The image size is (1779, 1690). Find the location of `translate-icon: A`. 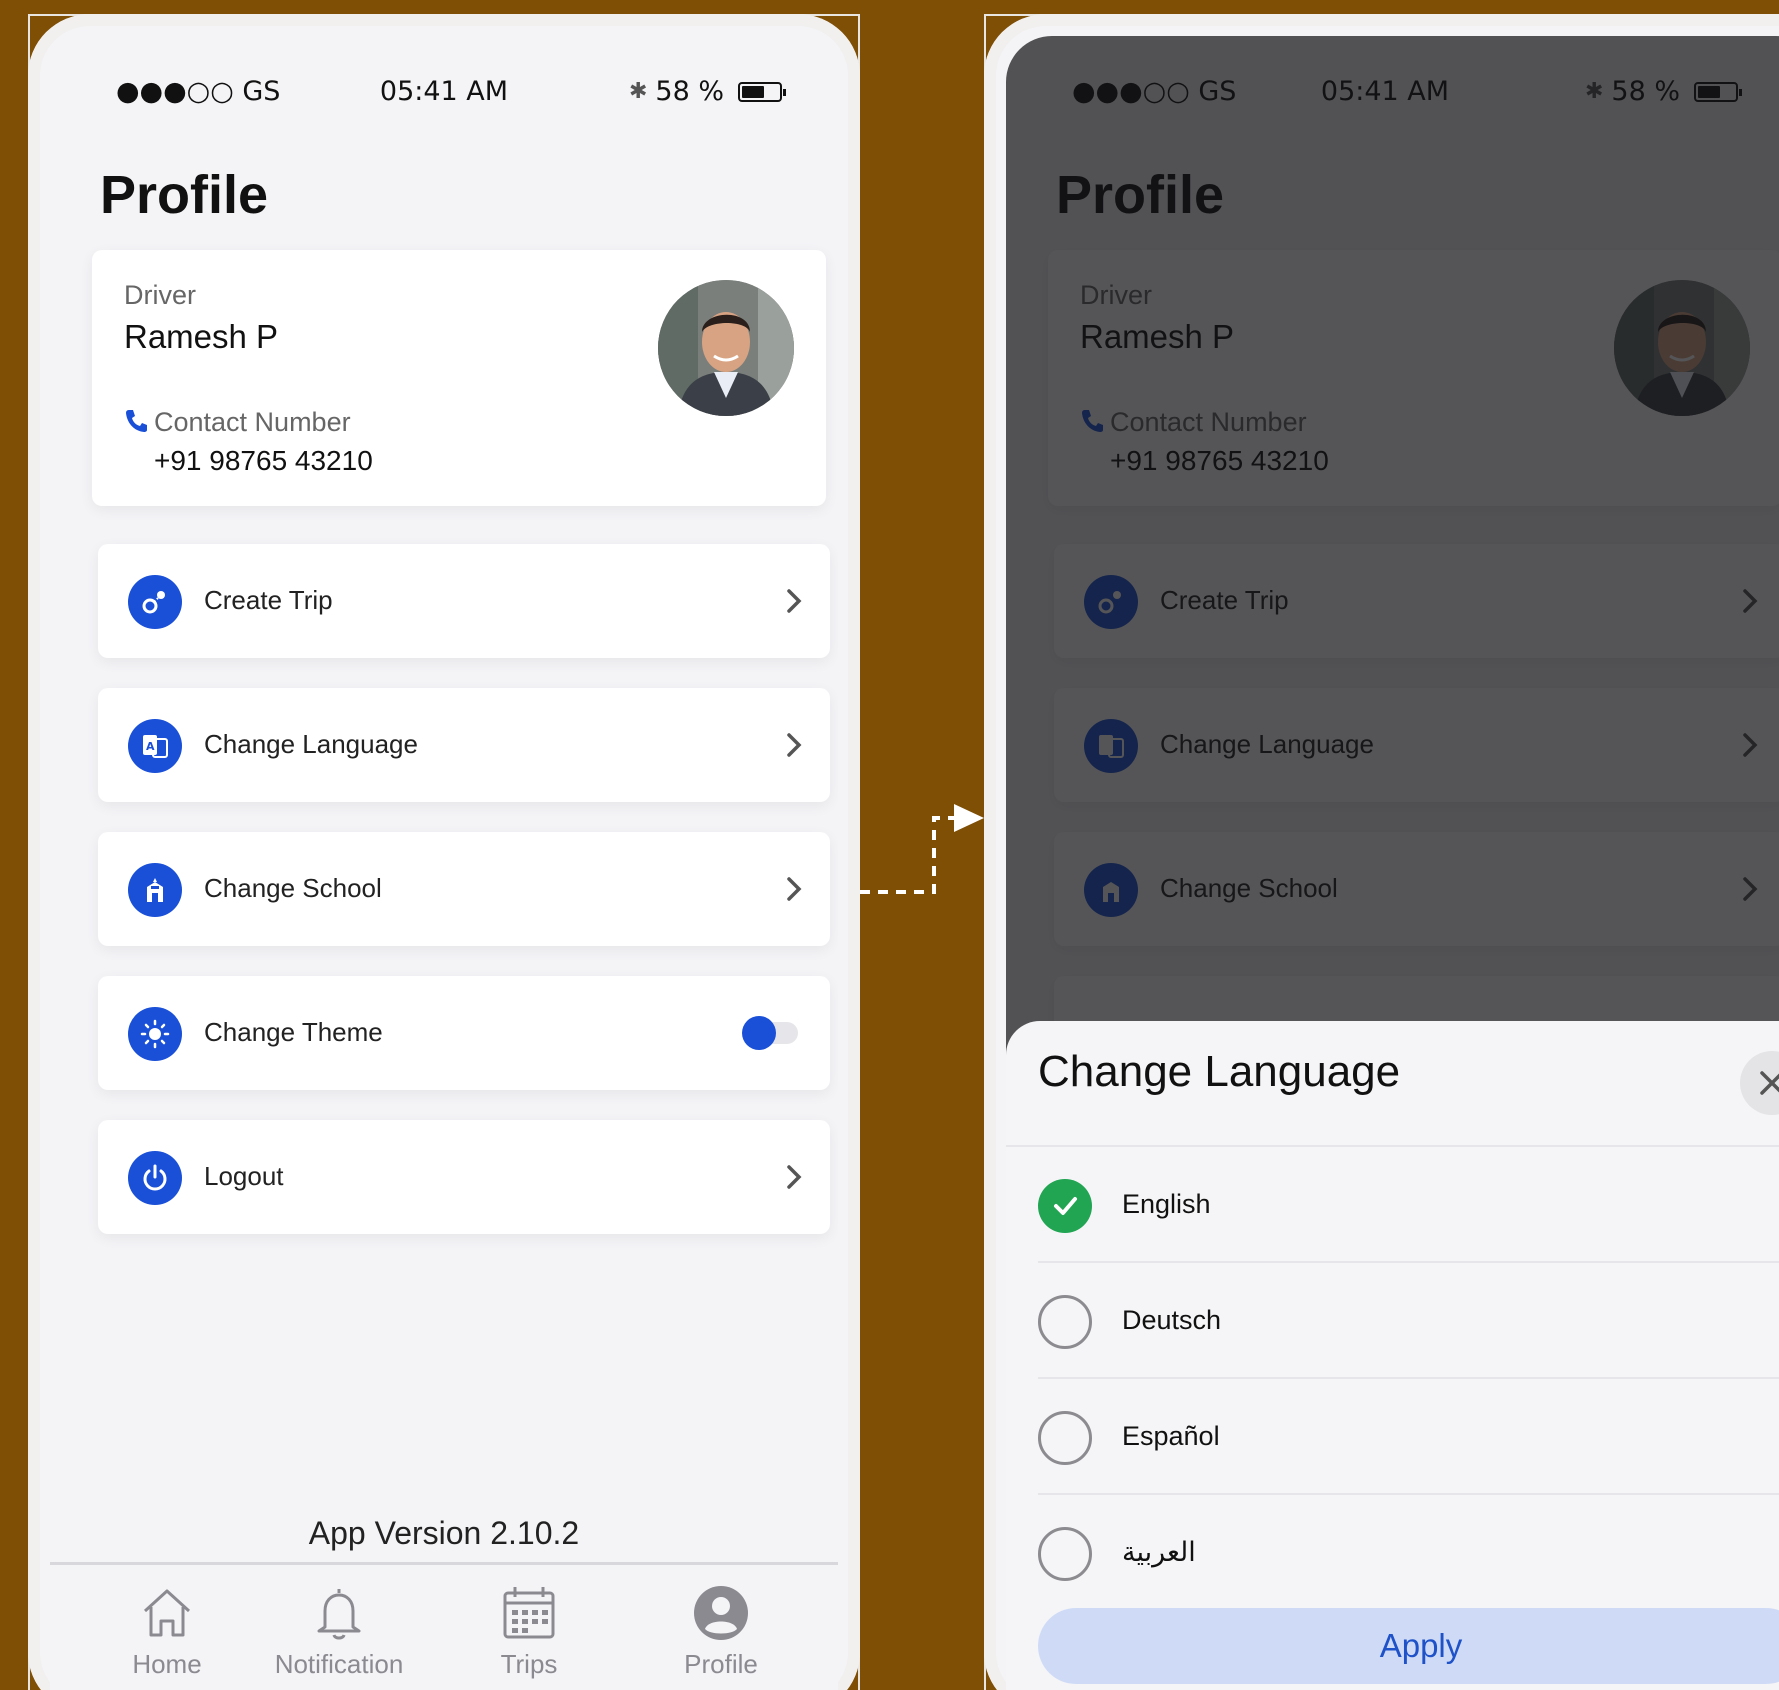

translate-icon: A is located at coordinates (155, 746).